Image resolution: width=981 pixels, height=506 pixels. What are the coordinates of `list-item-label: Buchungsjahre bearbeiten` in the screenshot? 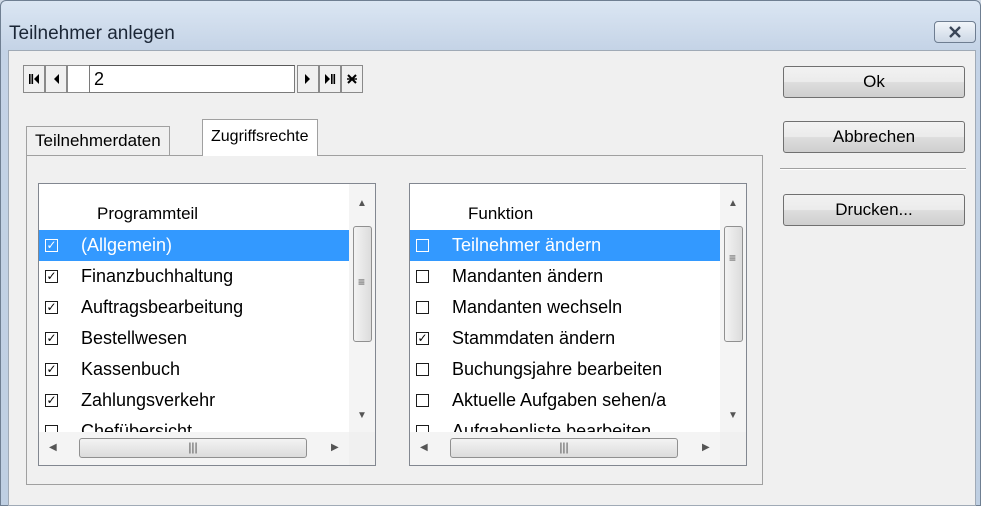 It's located at (557, 369).